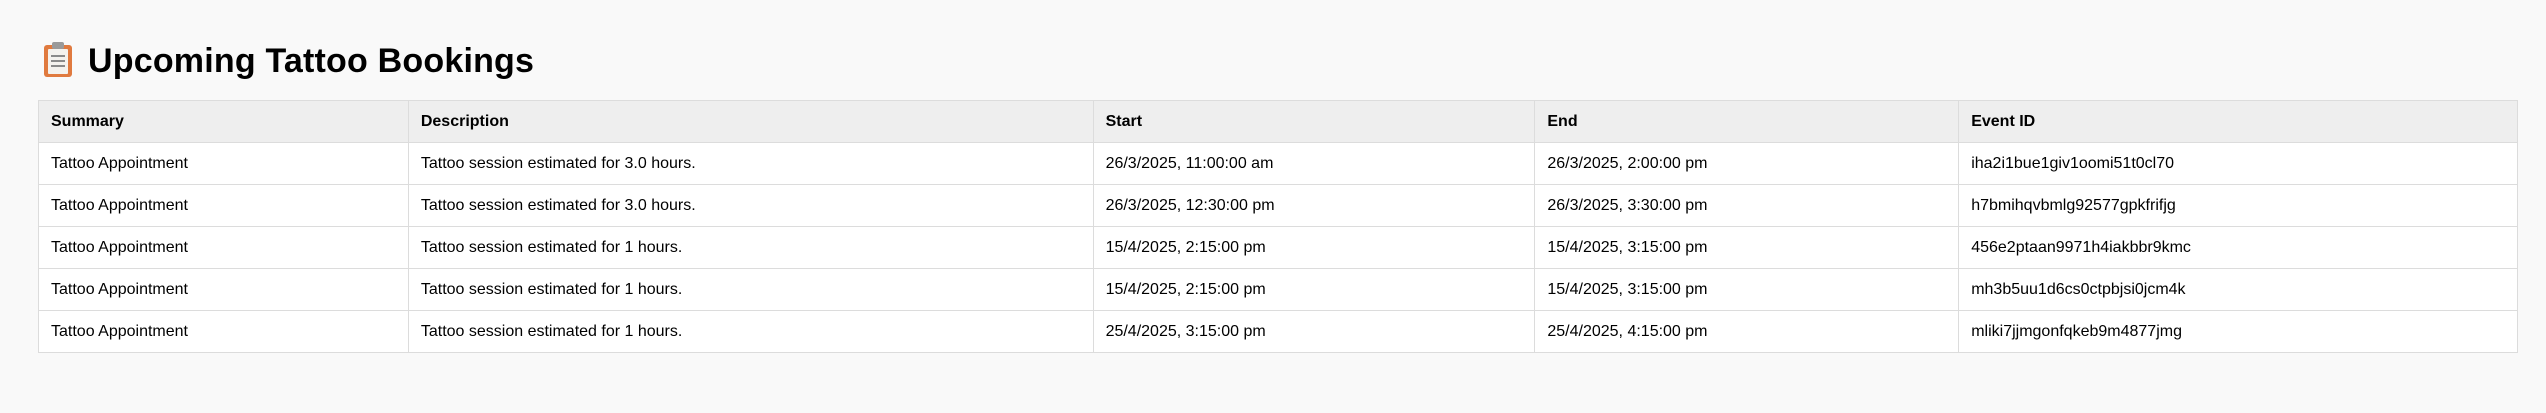  What do you see at coordinates (1314, 205) in the screenshot?
I see `cell-start: 26/3/2025, 12:30:00 pm` at bounding box center [1314, 205].